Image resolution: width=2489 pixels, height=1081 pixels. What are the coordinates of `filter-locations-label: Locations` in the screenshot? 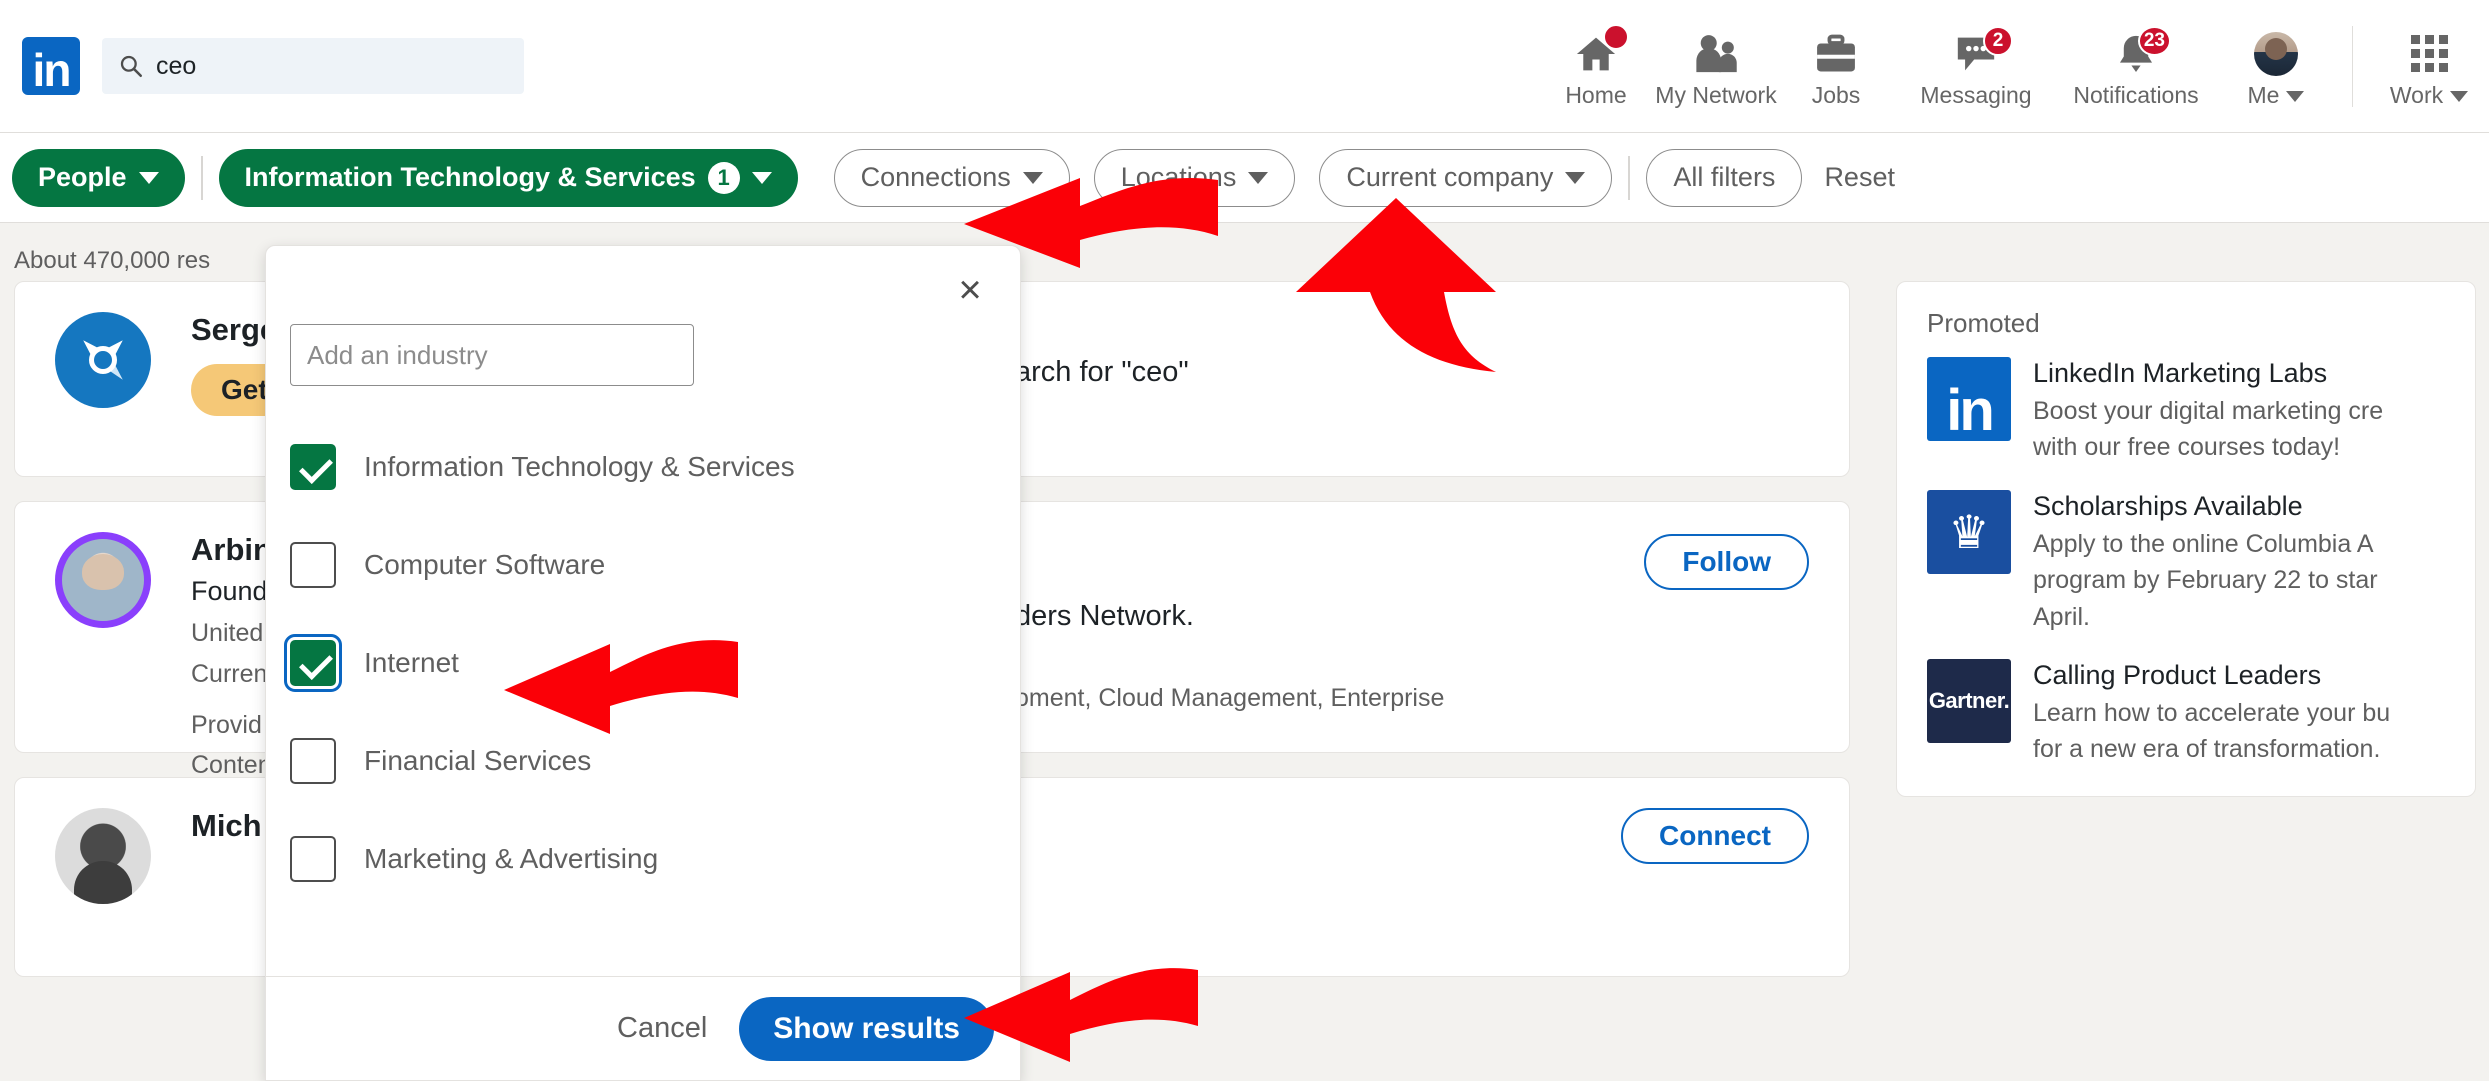 It's located at (1178, 177).